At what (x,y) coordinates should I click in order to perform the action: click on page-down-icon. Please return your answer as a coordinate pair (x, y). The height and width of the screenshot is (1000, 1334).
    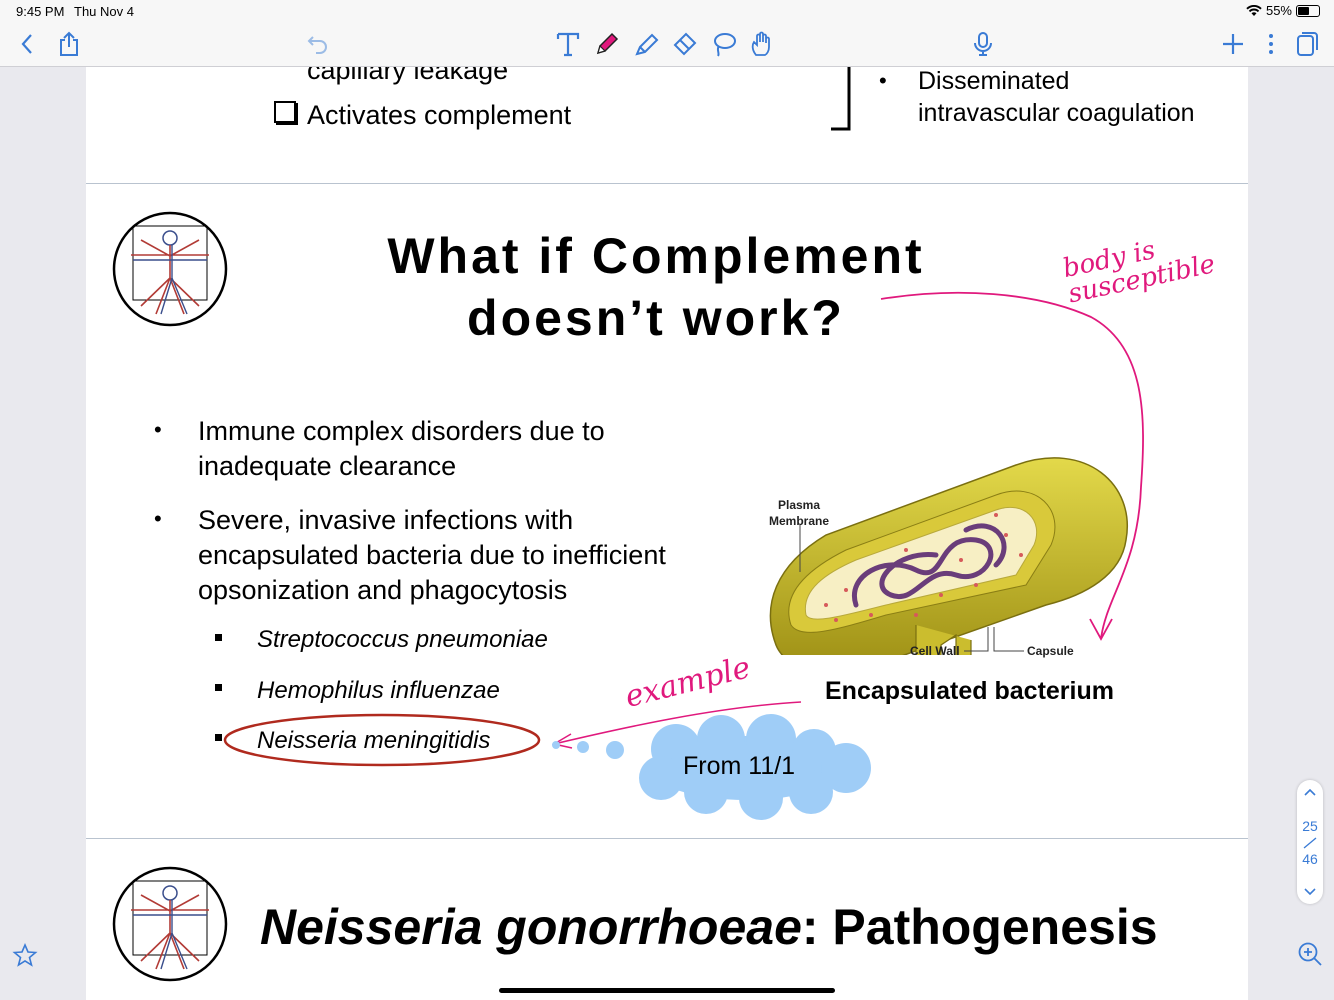
    Looking at the image, I should click on (1310, 892).